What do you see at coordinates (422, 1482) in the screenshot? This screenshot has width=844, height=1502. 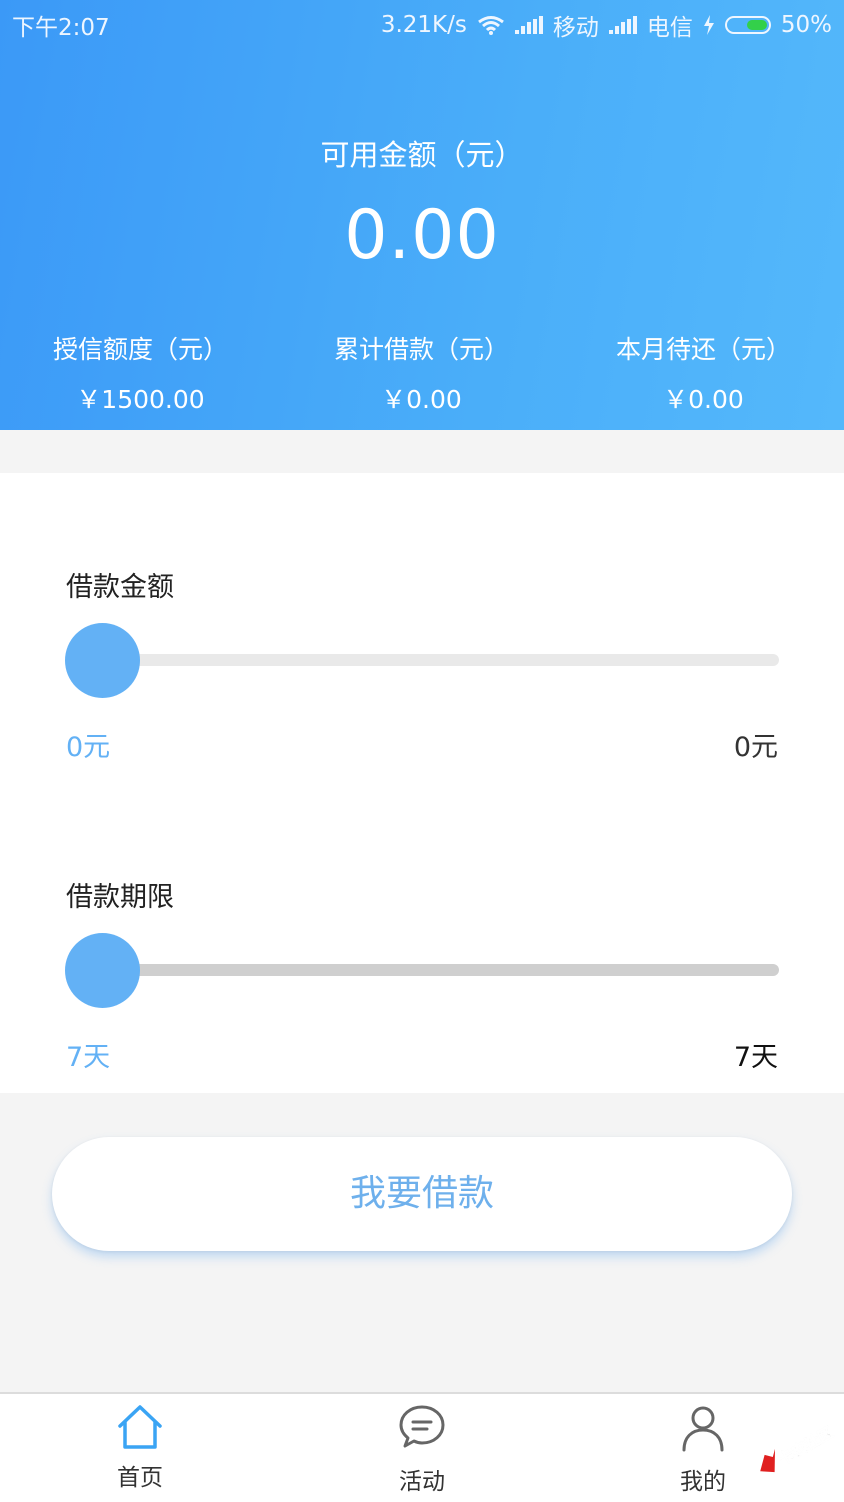 I see `tab-label: 活动` at bounding box center [422, 1482].